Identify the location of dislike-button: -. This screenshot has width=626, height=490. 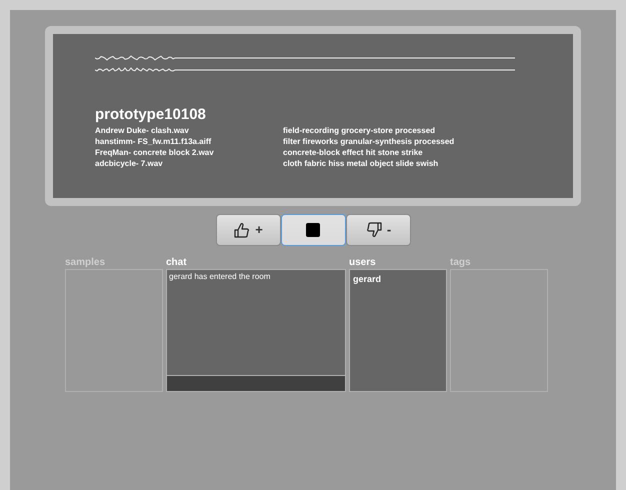
(378, 230).